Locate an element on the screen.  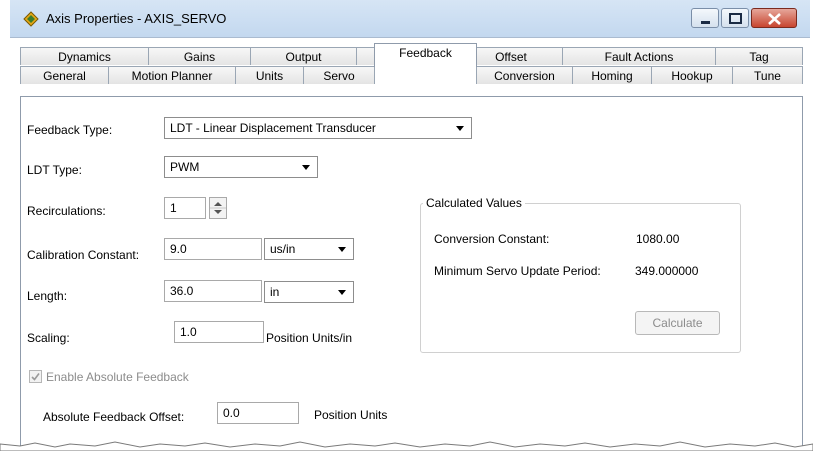
maximize-icon is located at coordinates (735, 18).